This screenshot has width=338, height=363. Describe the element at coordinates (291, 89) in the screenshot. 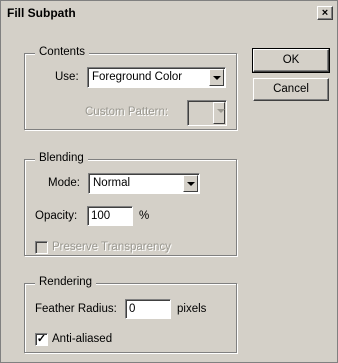

I see `cancel-button: Cancel` at that location.